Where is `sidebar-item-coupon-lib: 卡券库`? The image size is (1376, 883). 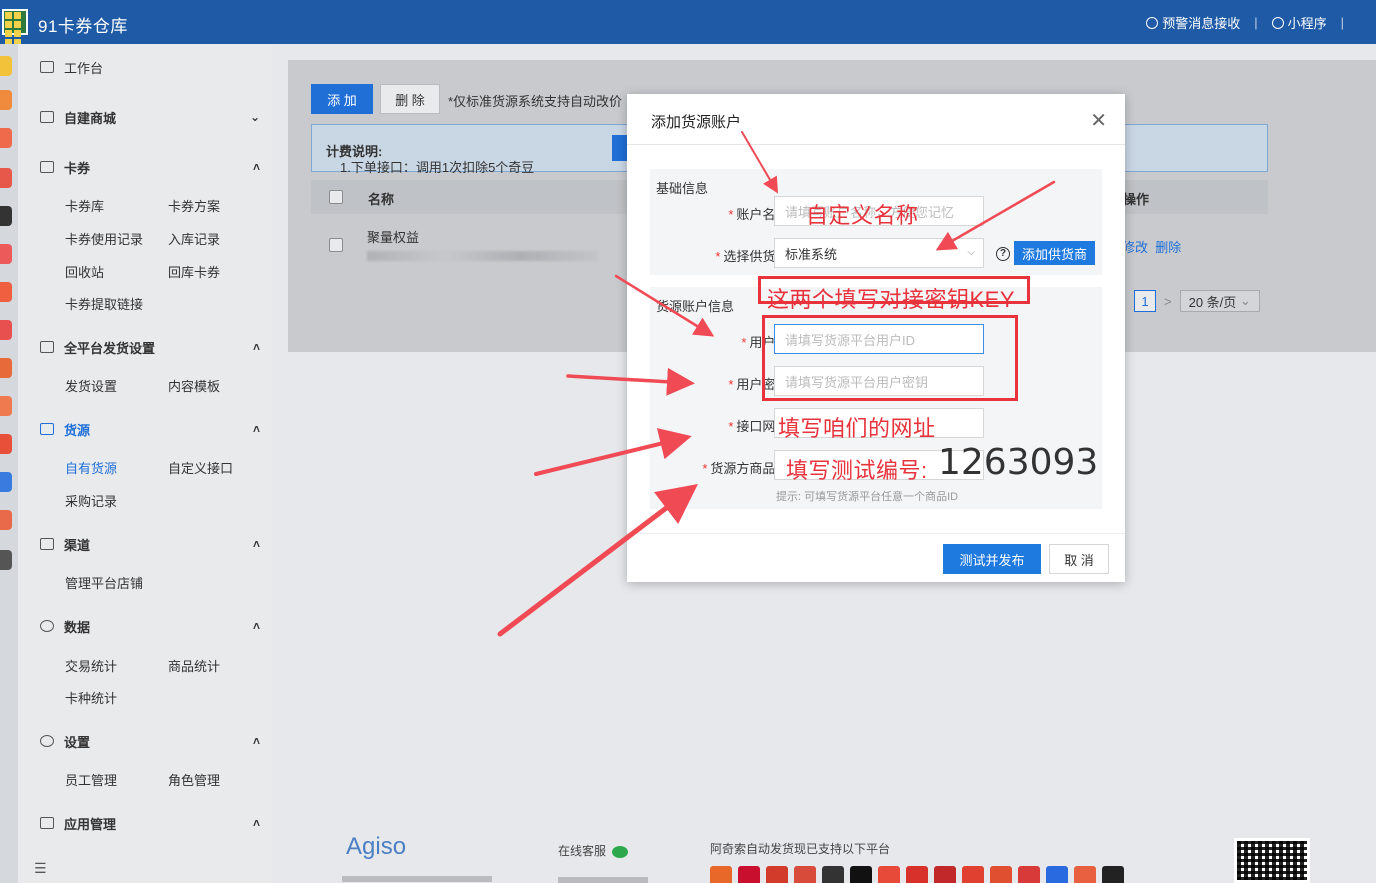 sidebar-item-coupon-lib: 卡券库 is located at coordinates (84, 205).